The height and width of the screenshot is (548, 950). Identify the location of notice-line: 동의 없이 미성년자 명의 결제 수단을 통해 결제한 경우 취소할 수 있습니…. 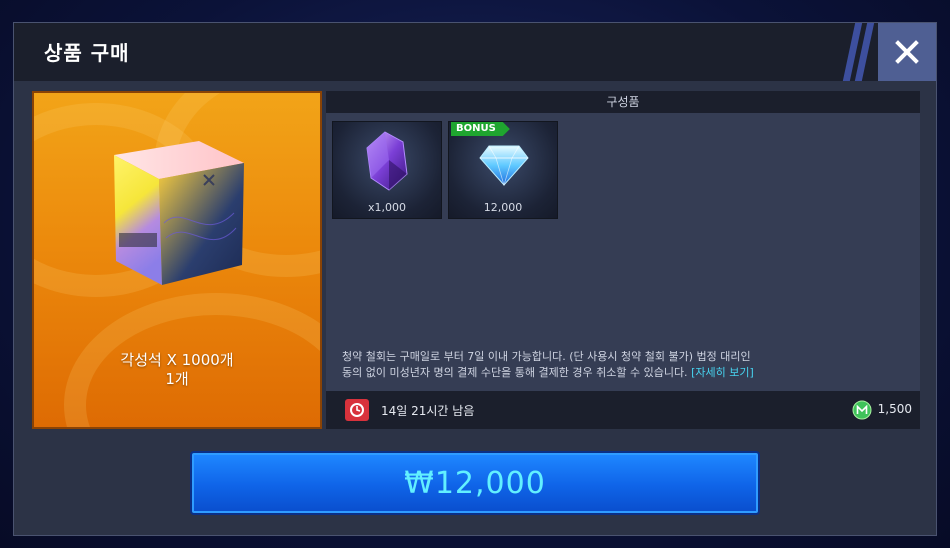
(627, 373).